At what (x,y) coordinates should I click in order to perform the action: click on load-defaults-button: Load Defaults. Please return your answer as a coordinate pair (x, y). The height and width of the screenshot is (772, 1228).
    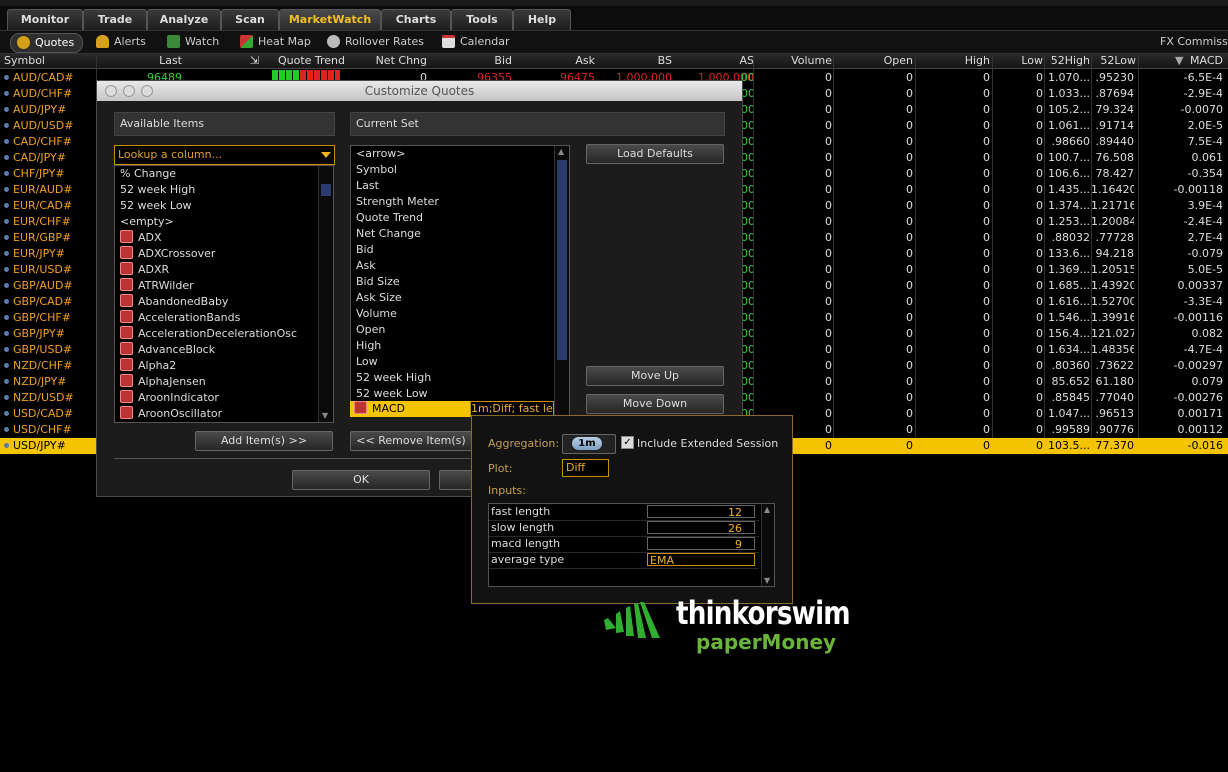
    Looking at the image, I should click on (655, 154).